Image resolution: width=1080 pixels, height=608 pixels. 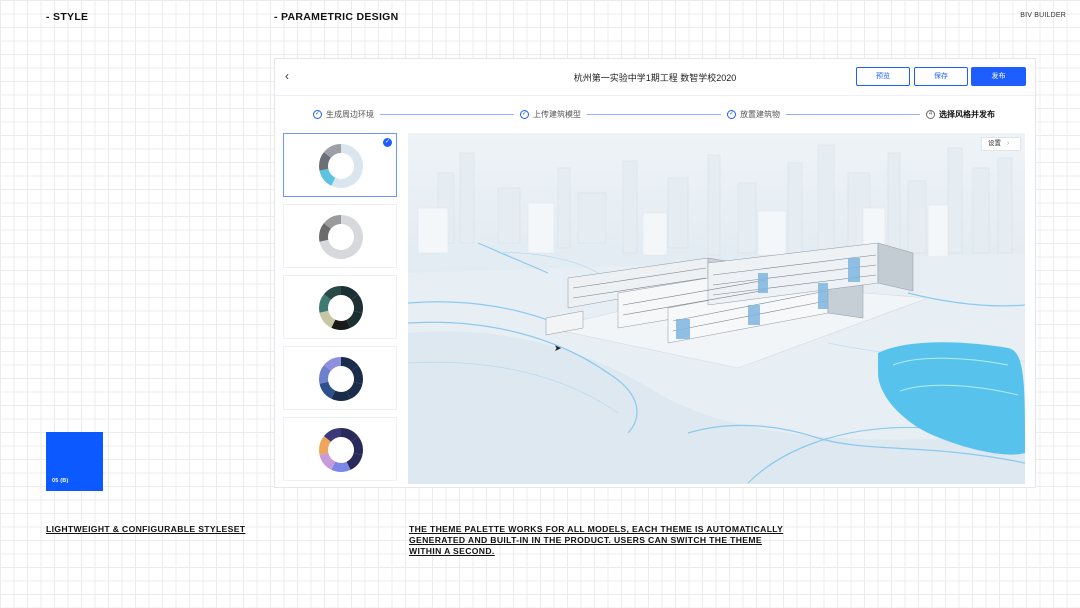 I want to click on chevron-right-icon: ›, so click(x=1008, y=143).